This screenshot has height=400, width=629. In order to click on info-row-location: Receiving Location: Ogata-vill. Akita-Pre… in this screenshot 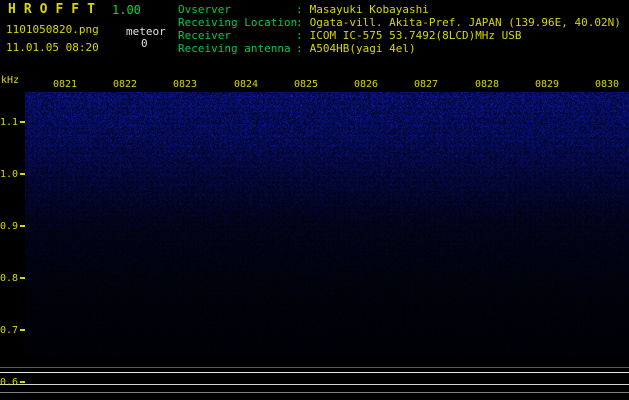, I will do `click(399, 22)`.